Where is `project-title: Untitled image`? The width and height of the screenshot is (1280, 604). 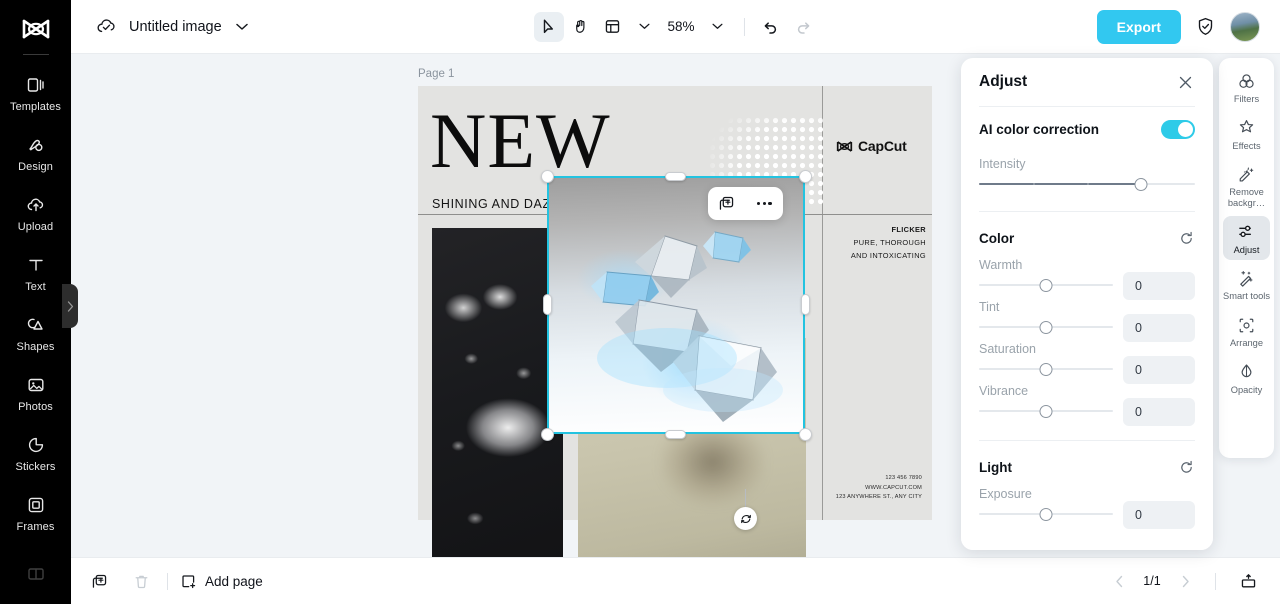 project-title: Untitled image is located at coordinates (175, 27).